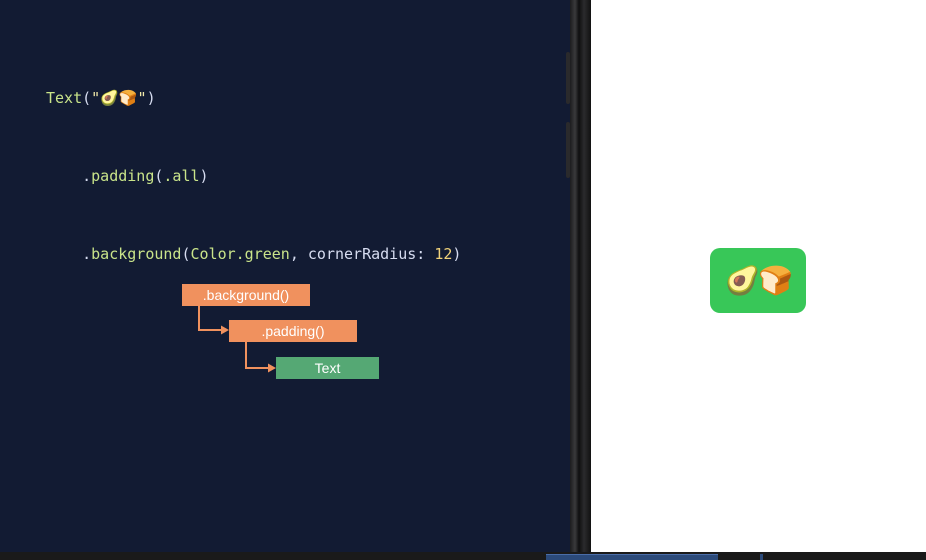 This screenshot has height=560, width=926. What do you see at coordinates (246, 295) in the screenshot?
I see `diagram-node-background: .background()` at bounding box center [246, 295].